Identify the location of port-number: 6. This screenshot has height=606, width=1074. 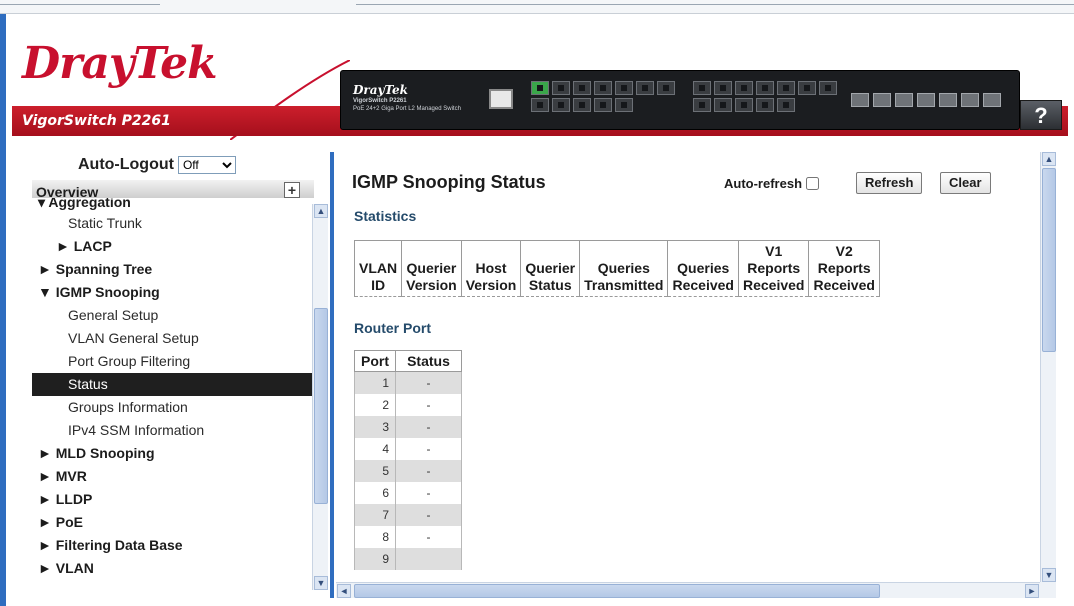
(375, 492).